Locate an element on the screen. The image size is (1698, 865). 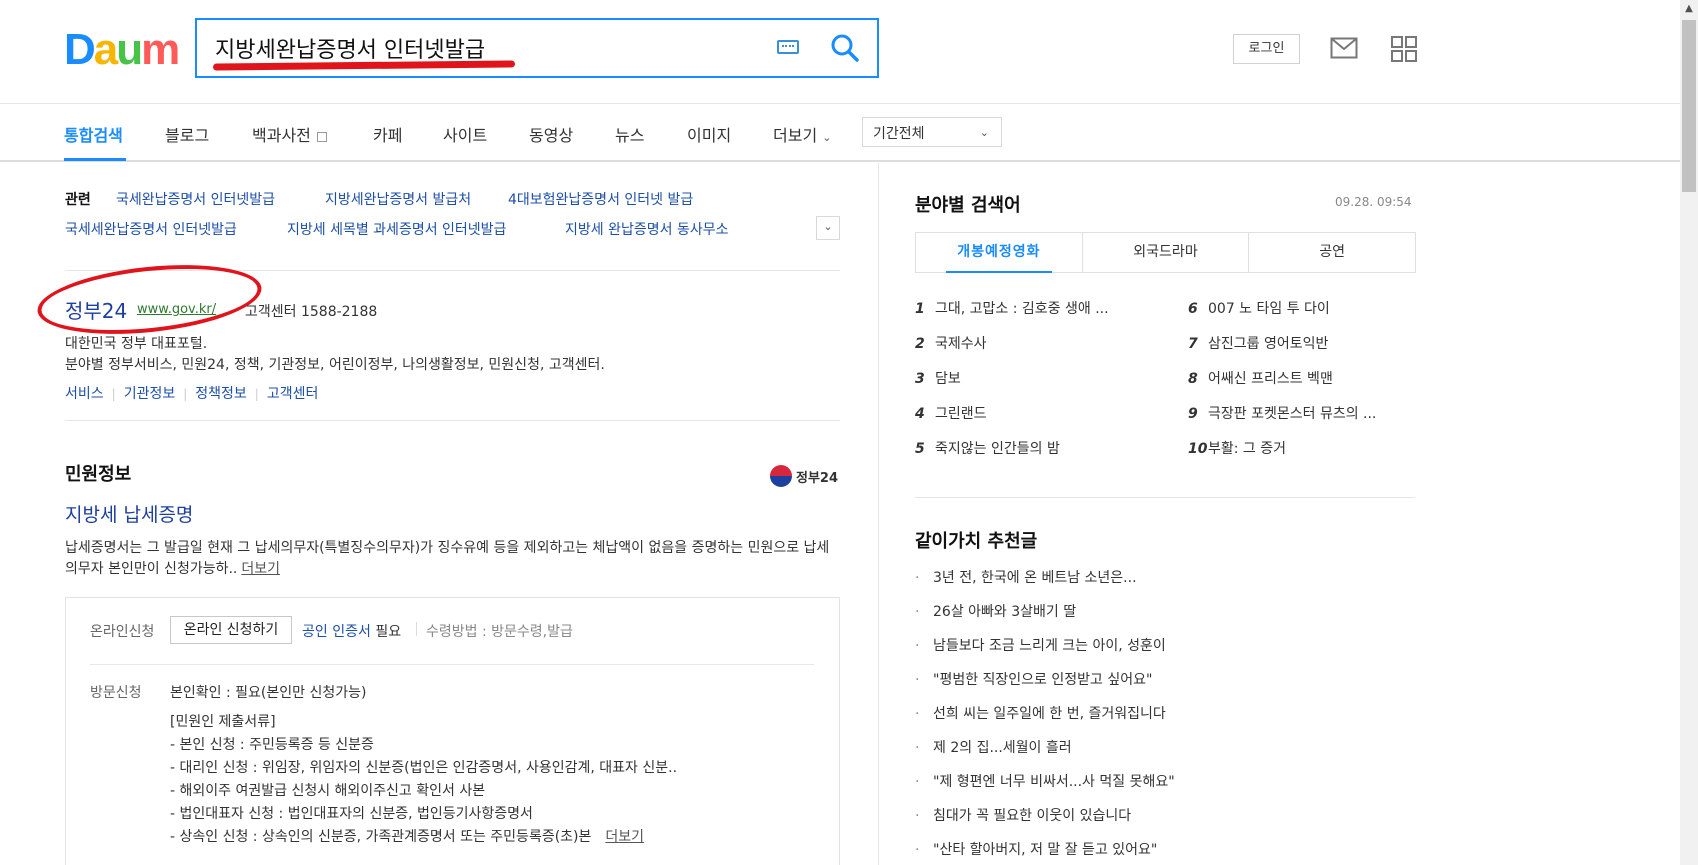
logo-letter-u: u is located at coordinates (129, 49).